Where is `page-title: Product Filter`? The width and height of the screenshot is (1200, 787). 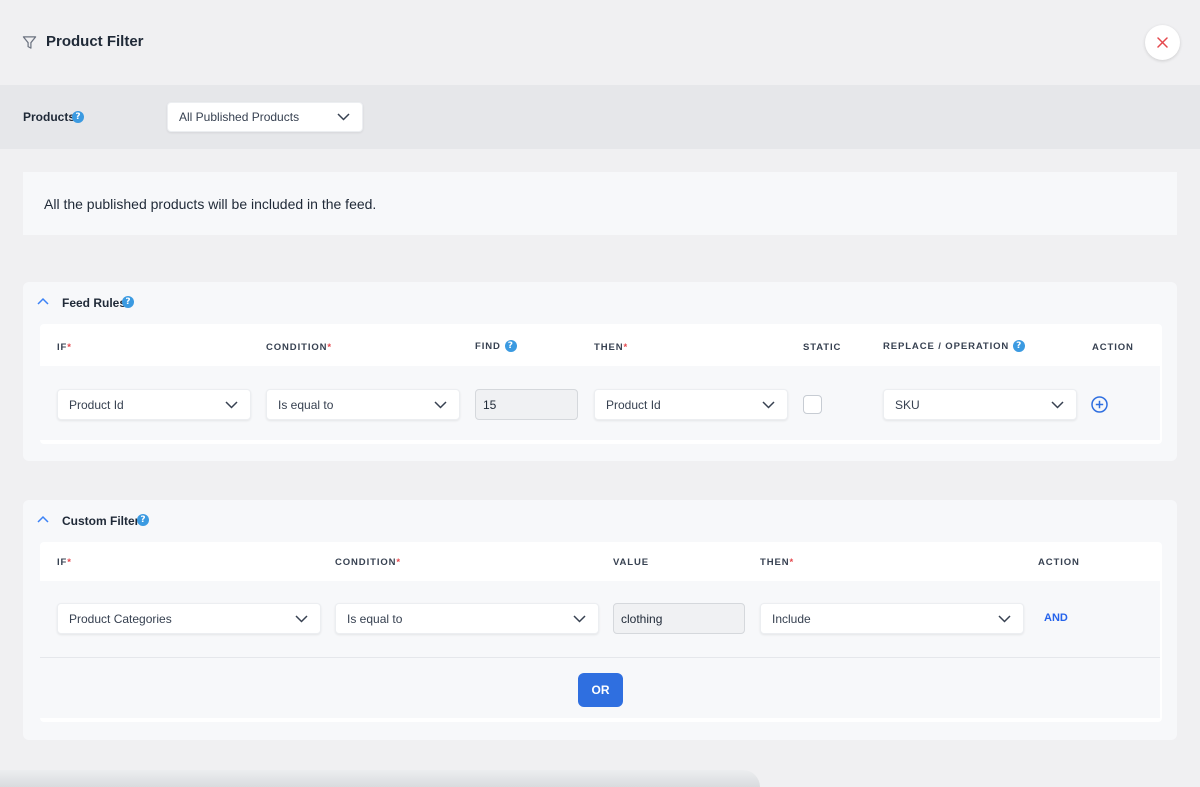
page-title: Product Filter is located at coordinates (95, 41).